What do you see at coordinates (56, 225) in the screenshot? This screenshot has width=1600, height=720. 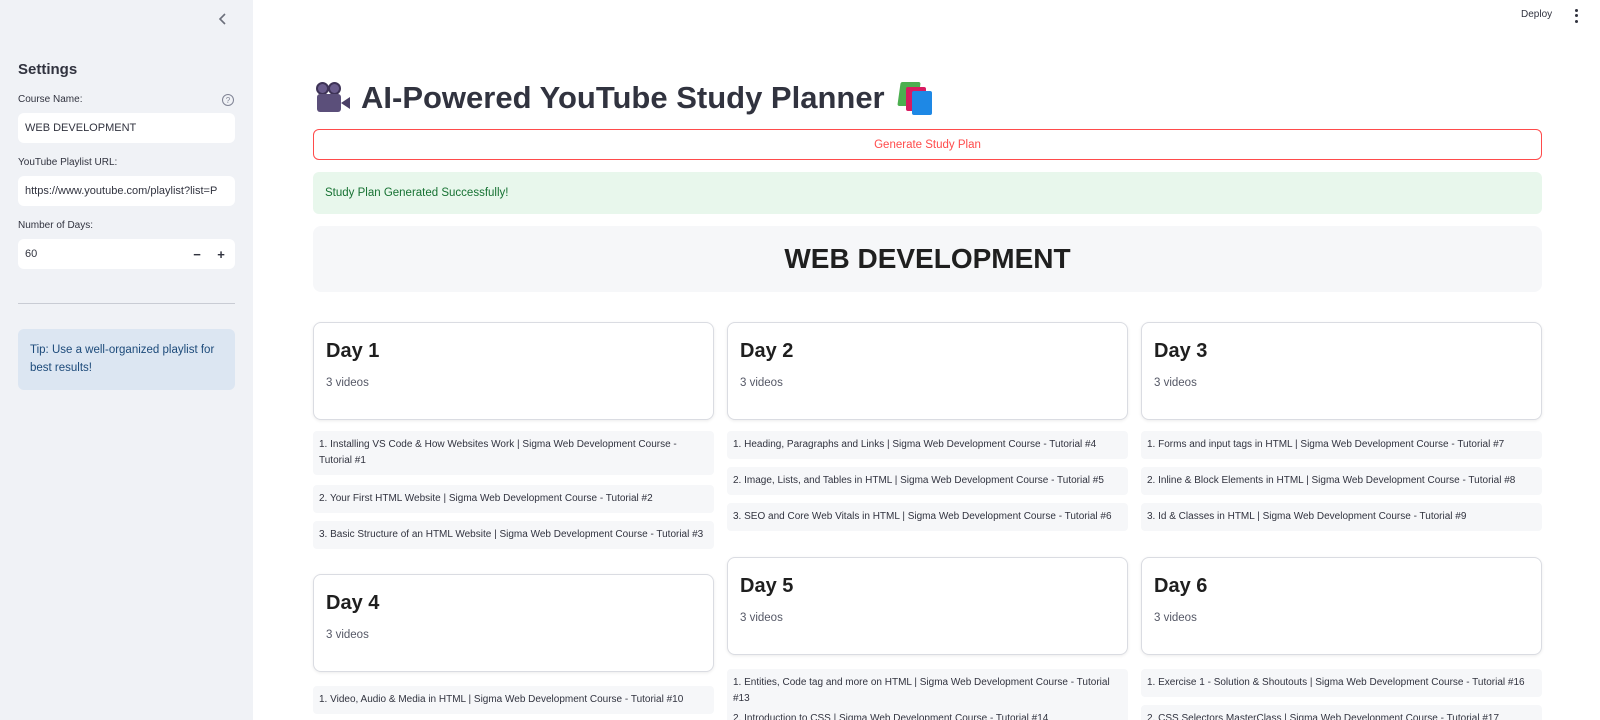 I see `number-of-days-label: Number of Days:` at bounding box center [56, 225].